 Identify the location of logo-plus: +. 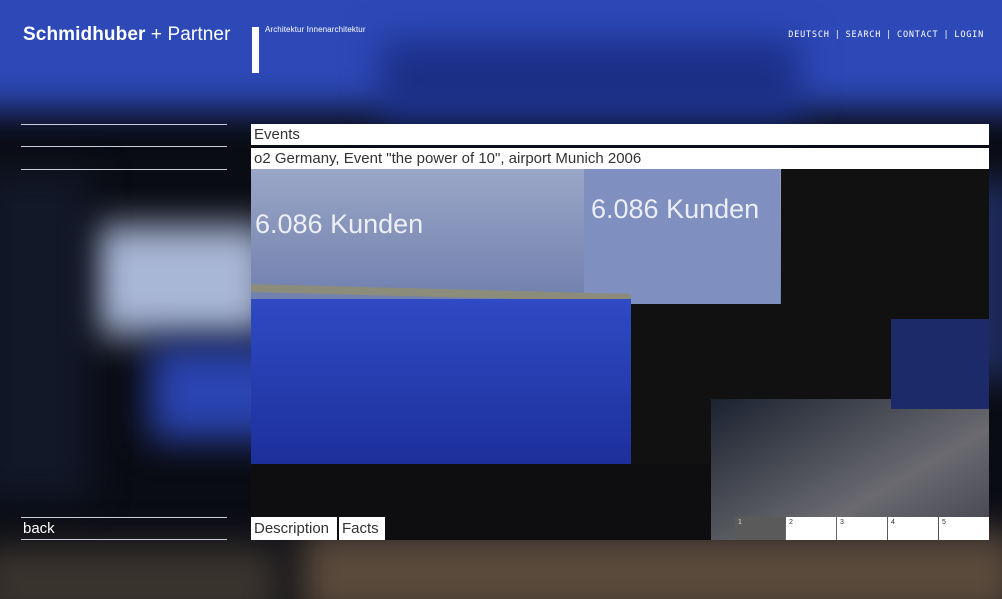
(156, 34).